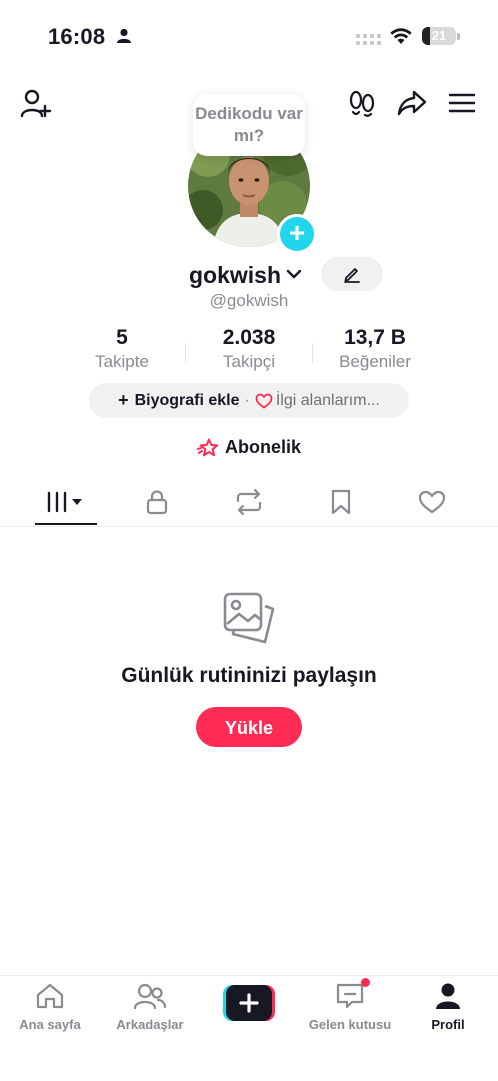  What do you see at coordinates (124, 35) in the screenshot?
I see `person-status-icon` at bounding box center [124, 35].